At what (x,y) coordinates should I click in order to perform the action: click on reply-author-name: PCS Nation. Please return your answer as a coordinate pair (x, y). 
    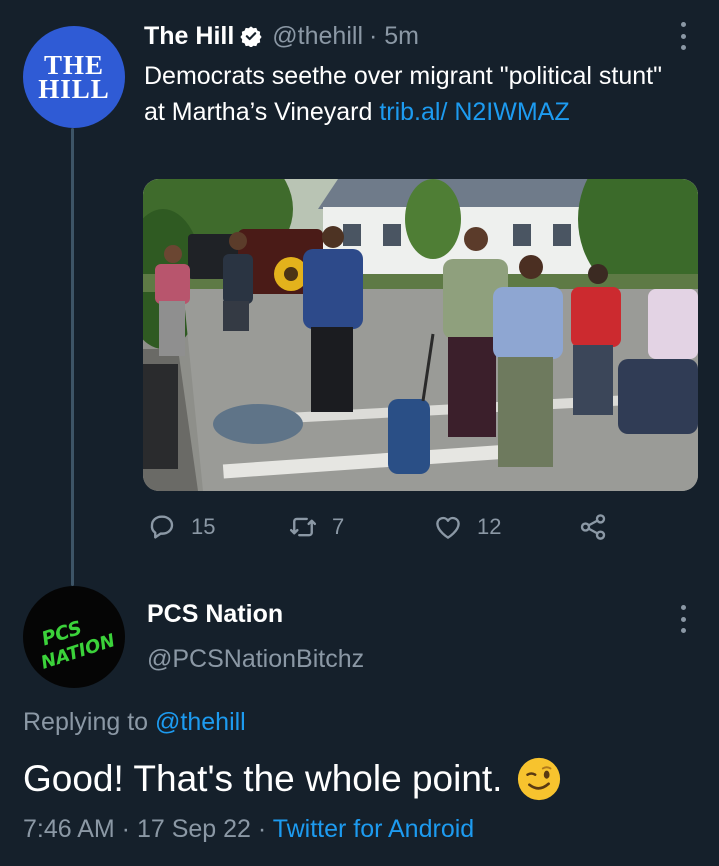
    Looking at the image, I should click on (215, 614).